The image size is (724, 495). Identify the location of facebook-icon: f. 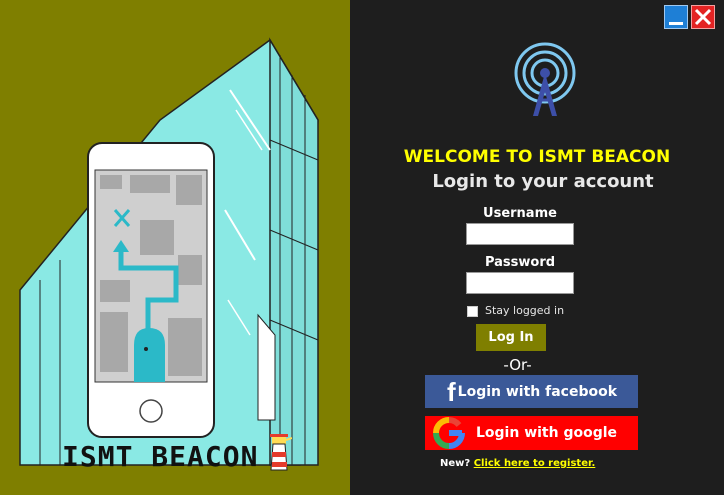
(451, 391).